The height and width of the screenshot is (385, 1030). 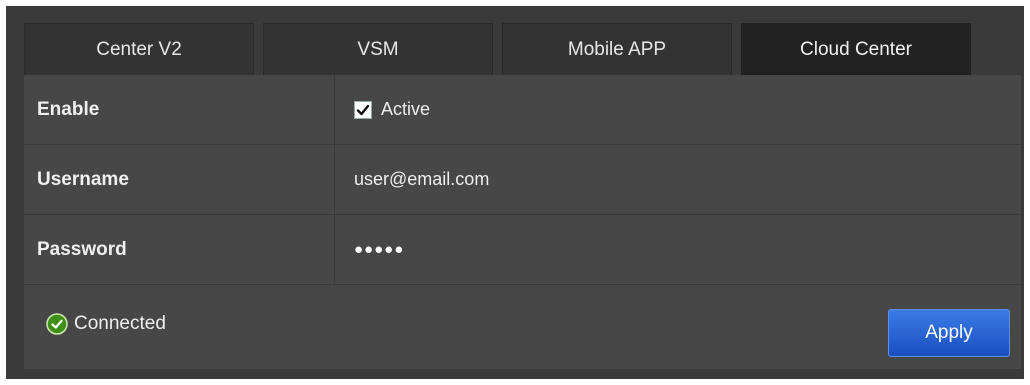 What do you see at coordinates (379, 249) in the screenshot?
I see `password-mask: ●●●●●` at bounding box center [379, 249].